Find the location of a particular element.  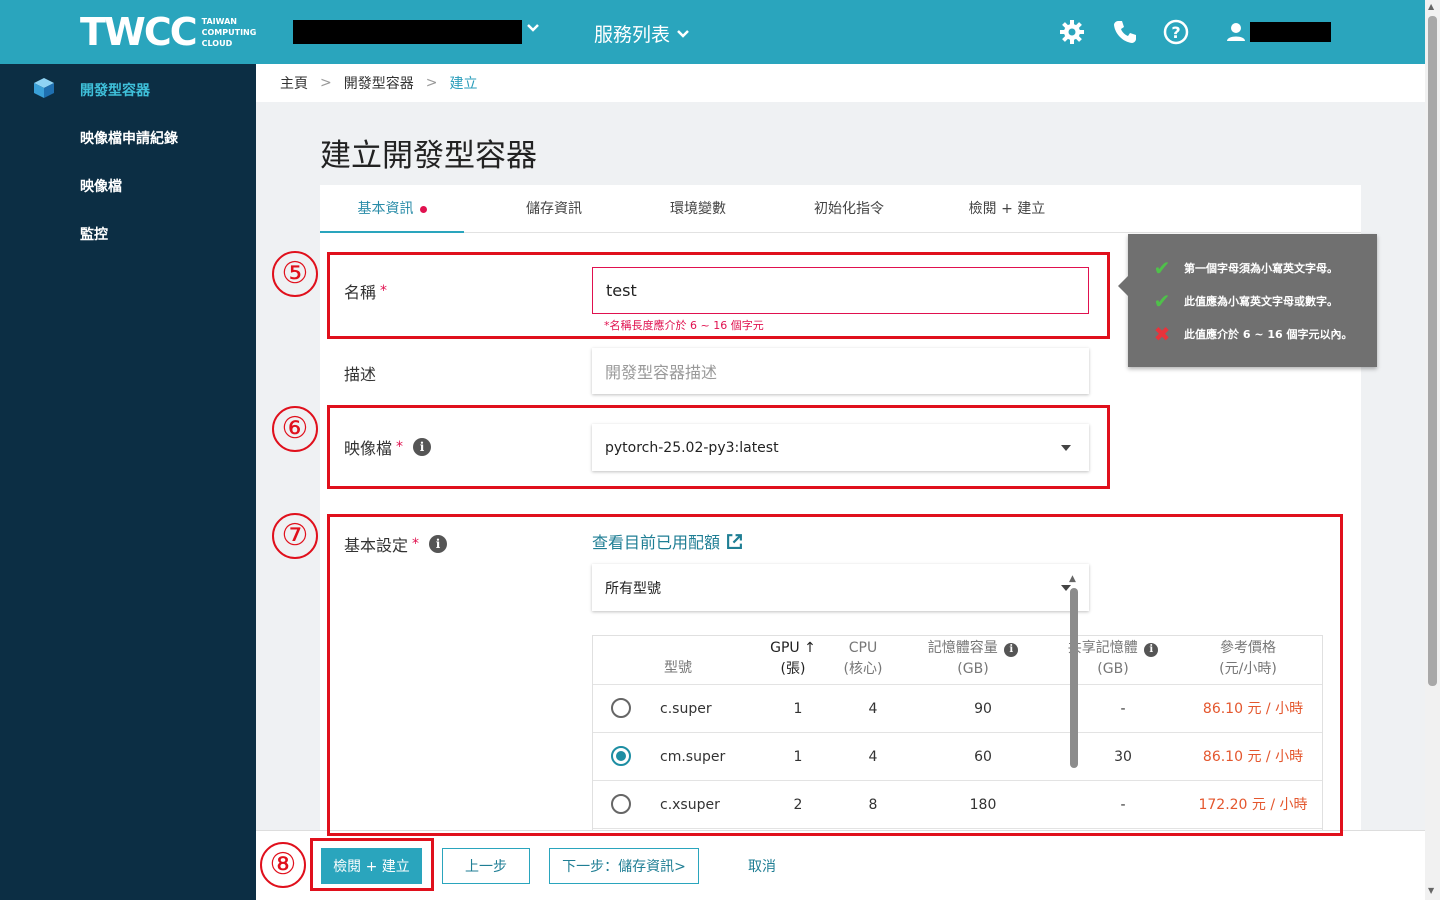

twcc-logo: TWCC TAIWAN COMPUTING CLOUD is located at coordinates (168, 32).